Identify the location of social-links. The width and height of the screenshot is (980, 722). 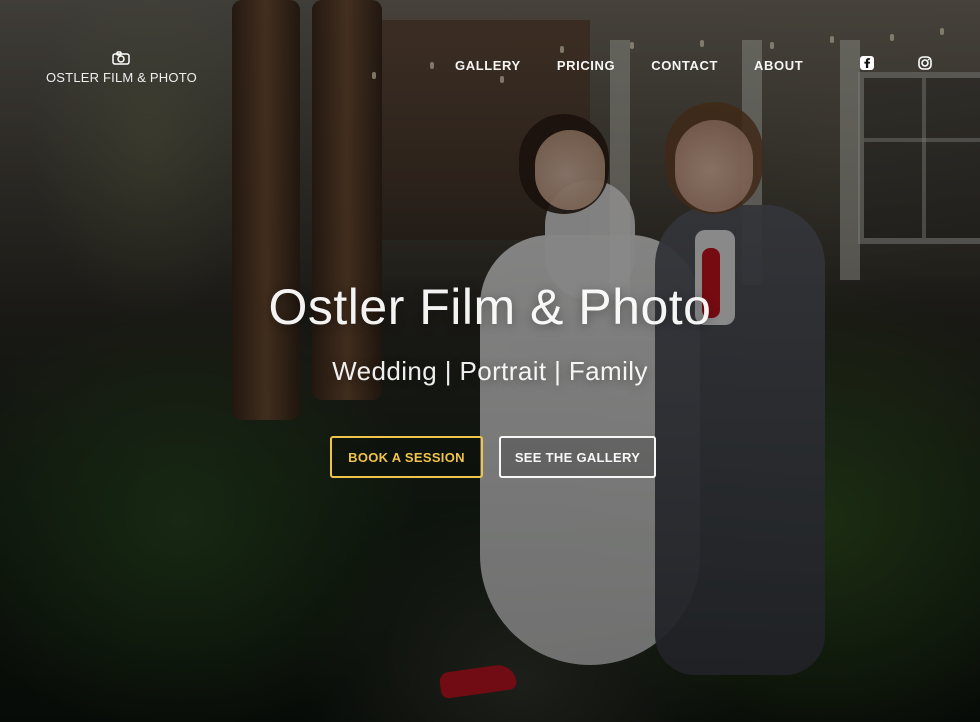
(896, 65).